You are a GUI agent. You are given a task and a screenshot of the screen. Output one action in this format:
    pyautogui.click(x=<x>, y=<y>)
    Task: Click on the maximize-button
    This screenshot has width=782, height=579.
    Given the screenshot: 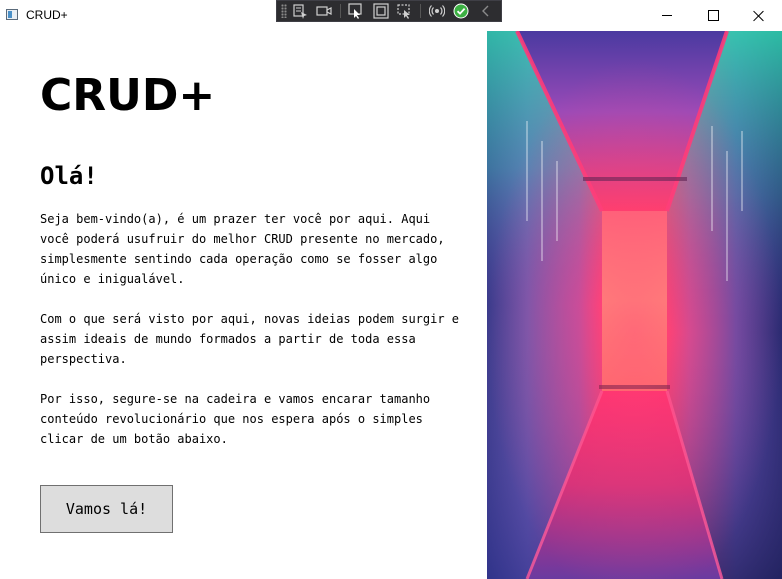 What is the action you would take?
    pyautogui.click(x=713, y=15)
    